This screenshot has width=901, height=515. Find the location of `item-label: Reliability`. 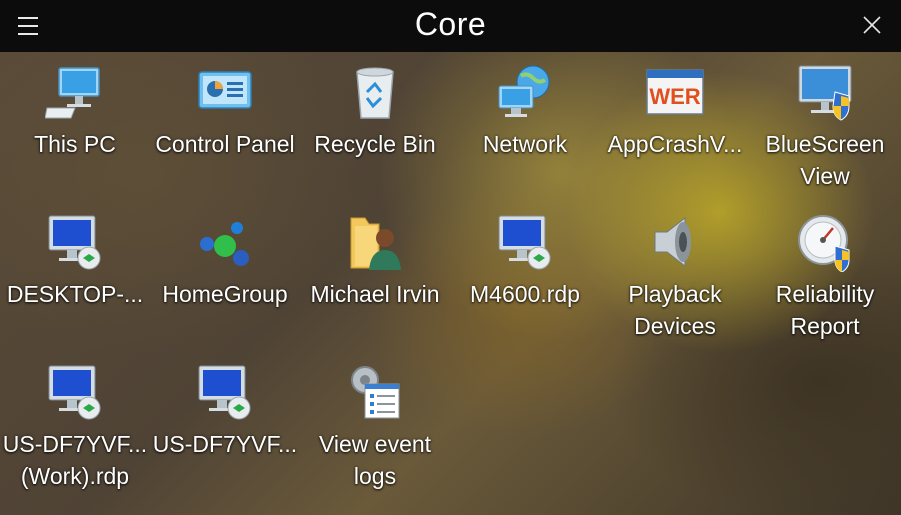

item-label: Reliability is located at coordinates (825, 294).